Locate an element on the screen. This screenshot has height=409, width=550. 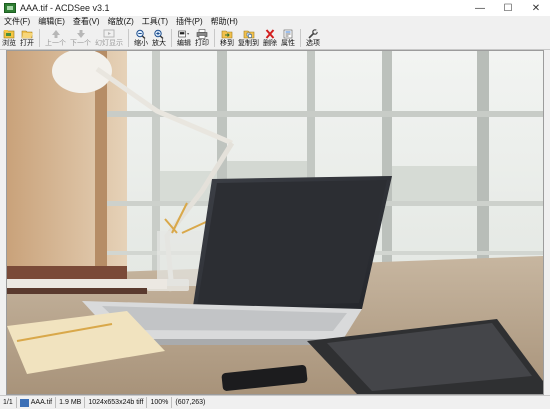
menu-zoom: 缩放(Z) is located at coordinates (121, 22).